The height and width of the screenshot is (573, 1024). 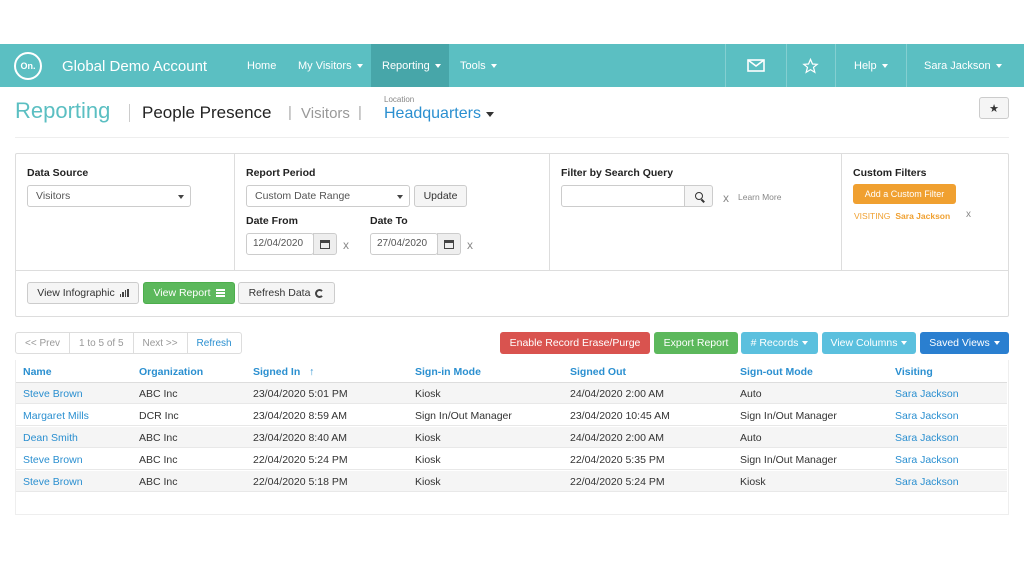 I want to click on search-button, so click(x=698, y=196).